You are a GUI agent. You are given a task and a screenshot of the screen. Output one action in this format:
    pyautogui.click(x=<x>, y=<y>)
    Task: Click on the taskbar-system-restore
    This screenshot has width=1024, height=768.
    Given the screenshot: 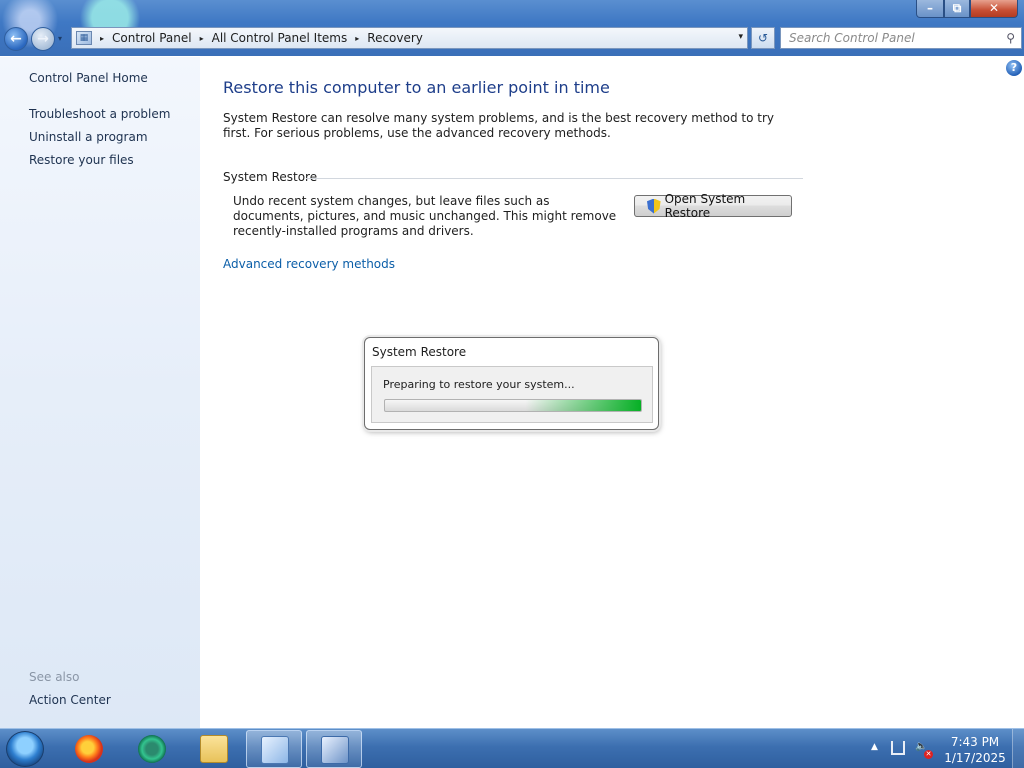 What is the action you would take?
    pyautogui.click(x=334, y=749)
    